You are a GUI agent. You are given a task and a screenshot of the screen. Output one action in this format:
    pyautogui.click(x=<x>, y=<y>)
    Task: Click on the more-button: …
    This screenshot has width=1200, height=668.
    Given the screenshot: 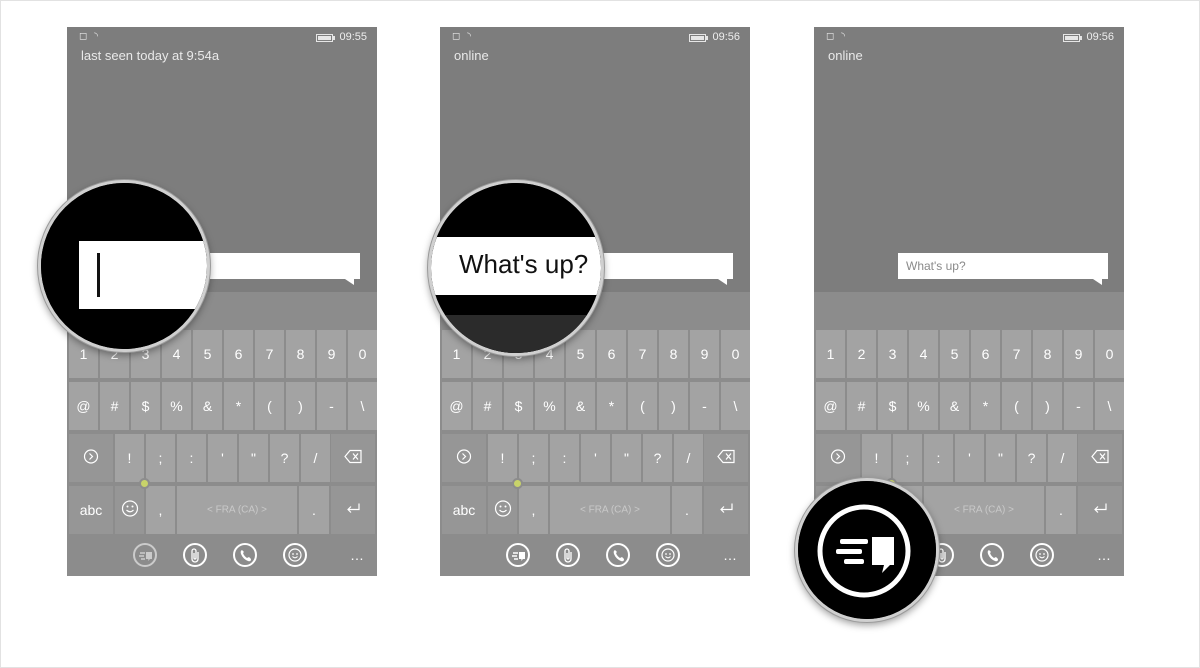 What is the action you would take?
    pyautogui.click(x=1104, y=555)
    